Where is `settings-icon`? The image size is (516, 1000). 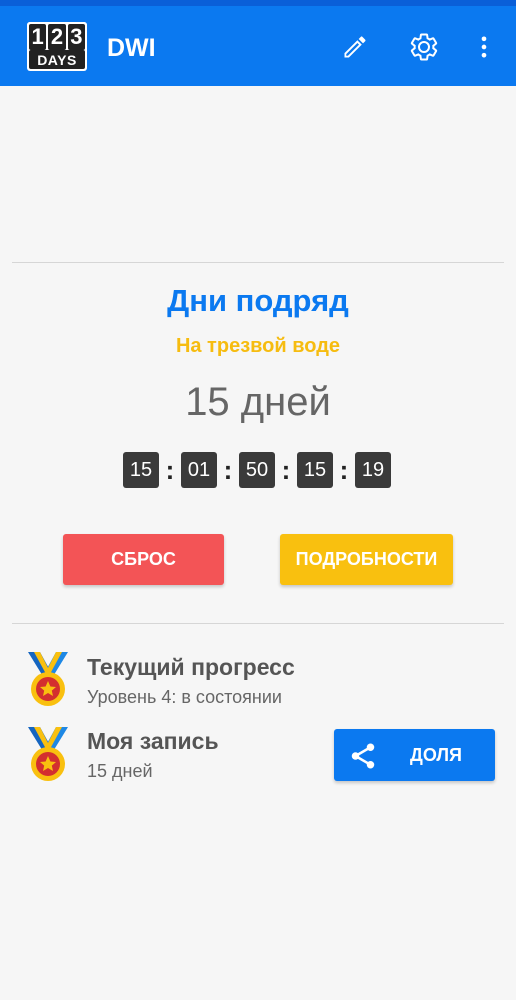
settings-icon is located at coordinates (424, 47).